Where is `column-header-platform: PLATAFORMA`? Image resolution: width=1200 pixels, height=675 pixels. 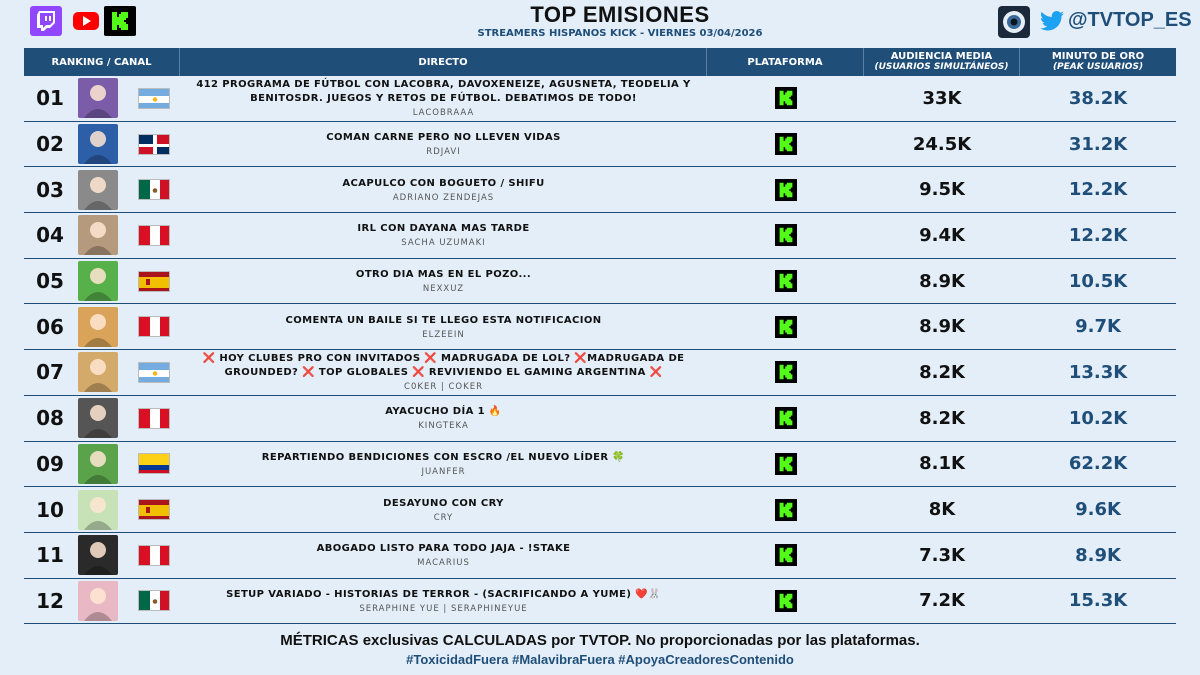 column-header-platform: PLATAFORMA is located at coordinates (785, 62).